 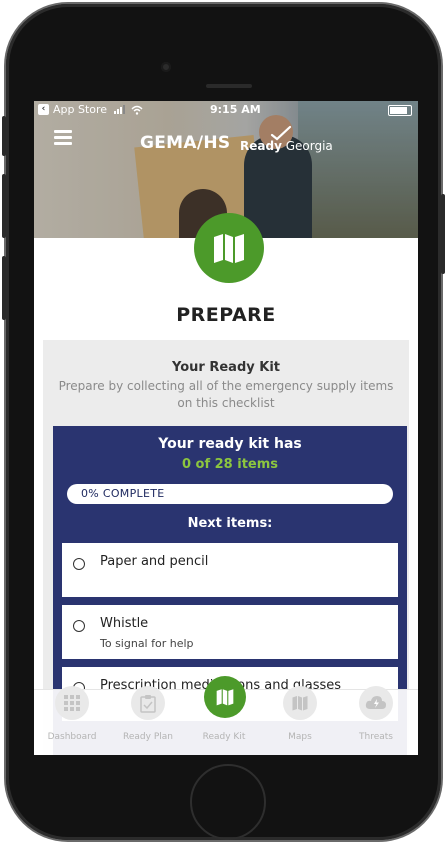 I want to click on volume-up-button, so click(x=4, y=206).